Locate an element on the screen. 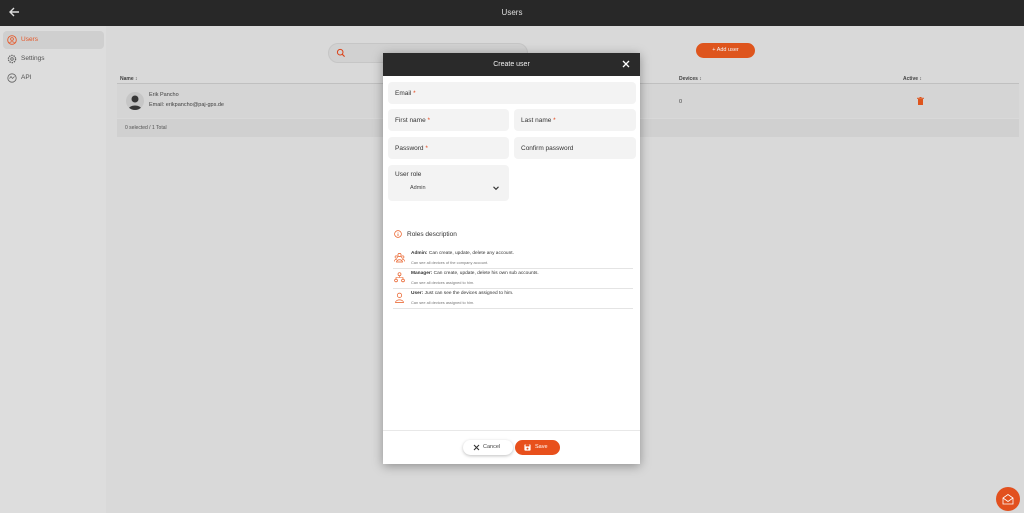 The width and height of the screenshot is (1024, 513). role-user-detail: Can see all devices assigned to him. is located at coordinates (443, 302).